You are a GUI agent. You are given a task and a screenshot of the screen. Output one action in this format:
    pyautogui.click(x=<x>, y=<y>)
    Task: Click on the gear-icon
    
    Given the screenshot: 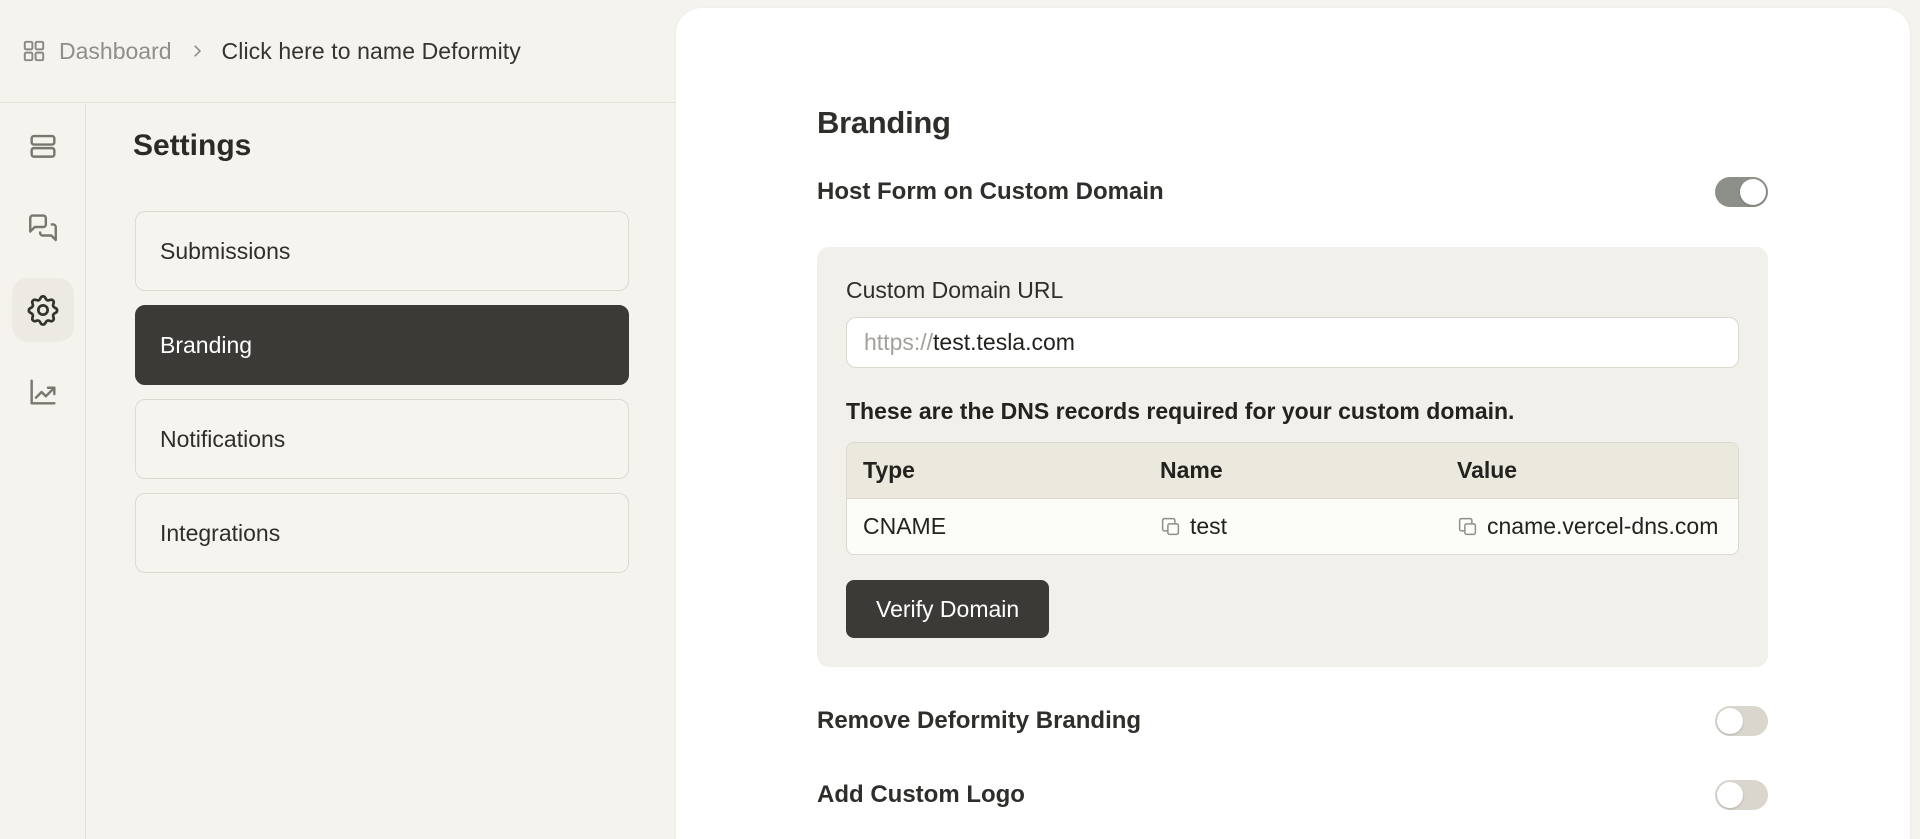 What is the action you would take?
    pyautogui.click(x=43, y=310)
    